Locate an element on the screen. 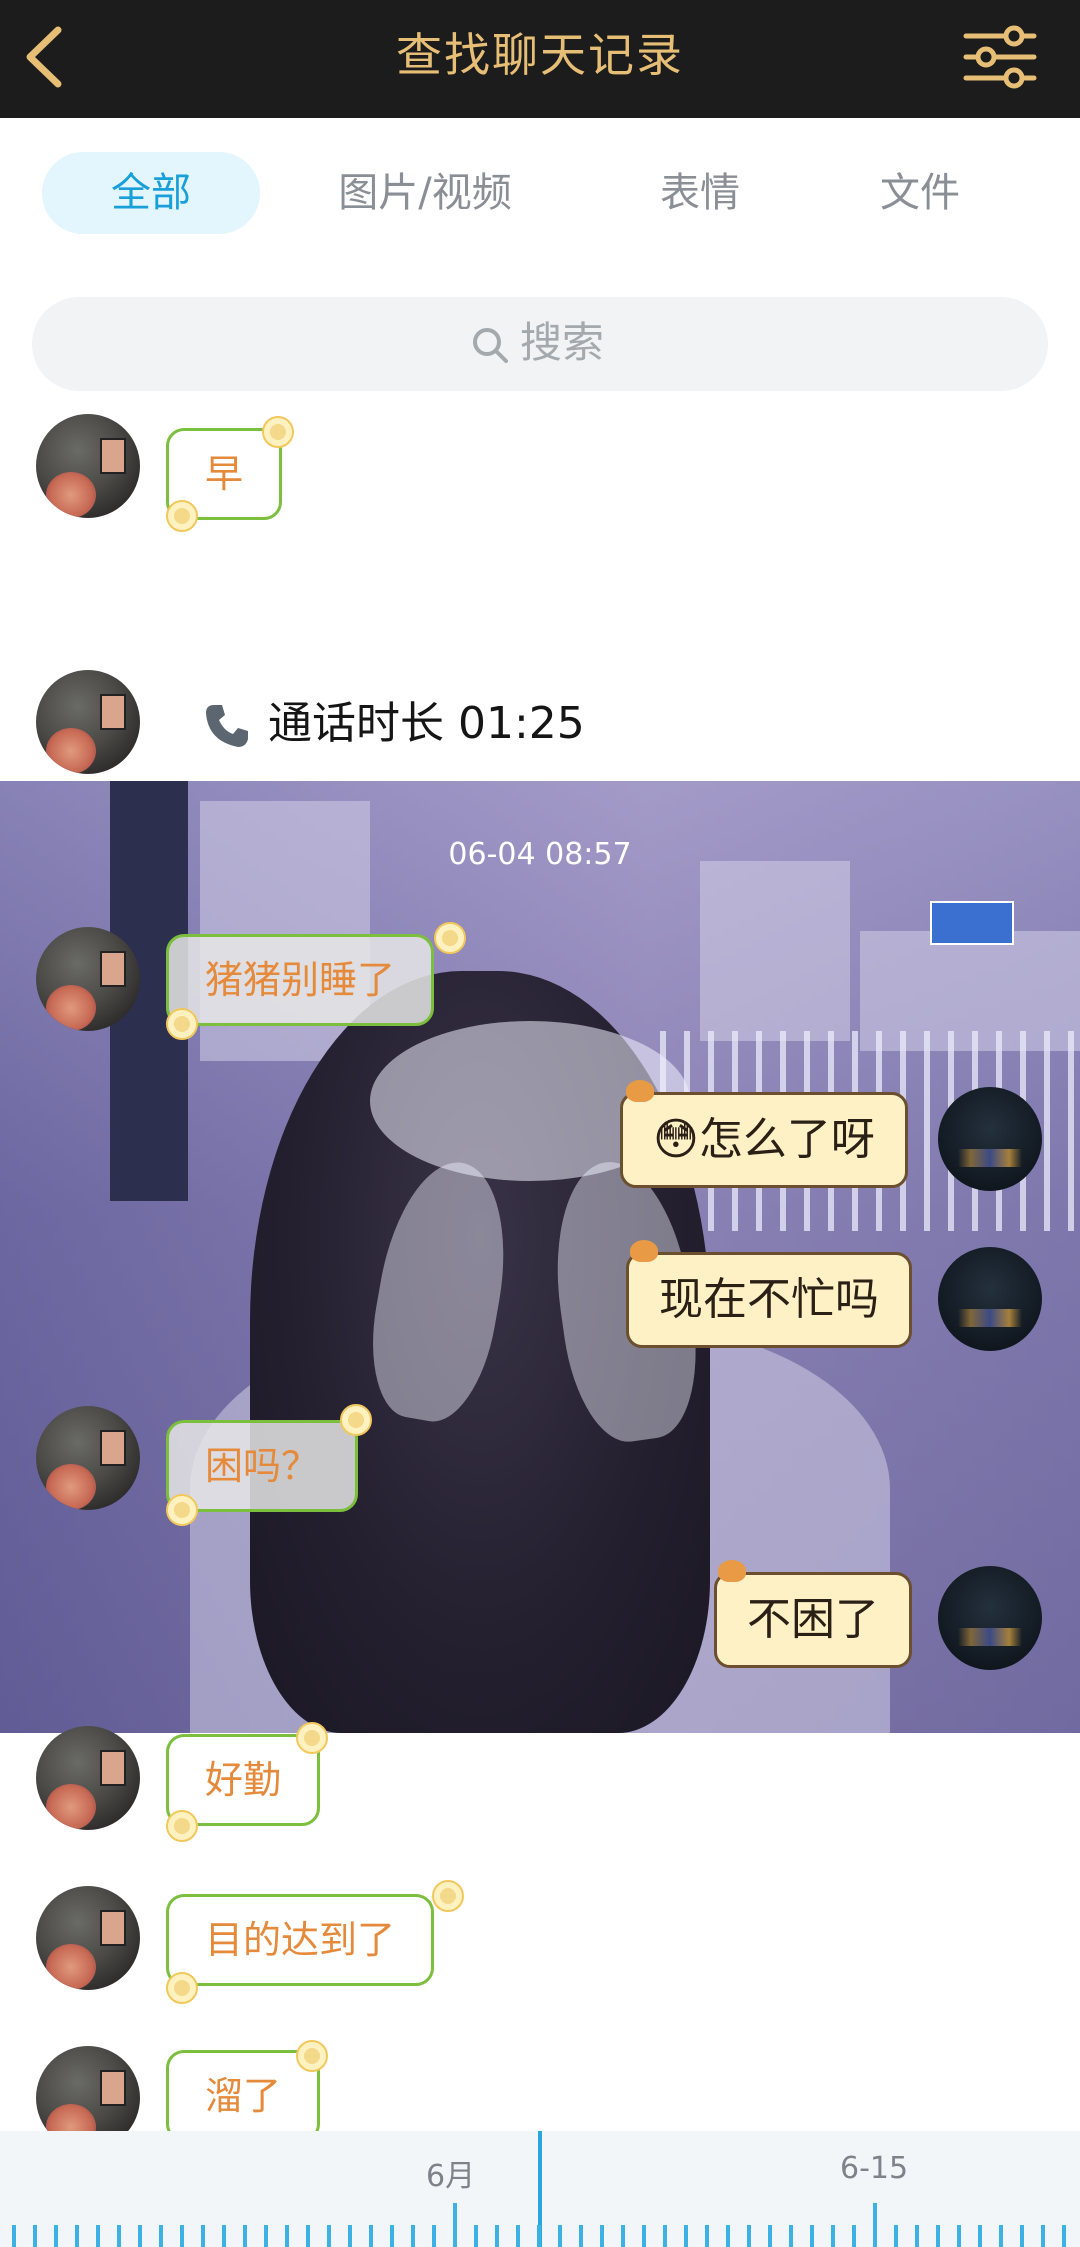  filter-tabs: 全部 图片/视频 表情 文件 is located at coordinates (540, 193).